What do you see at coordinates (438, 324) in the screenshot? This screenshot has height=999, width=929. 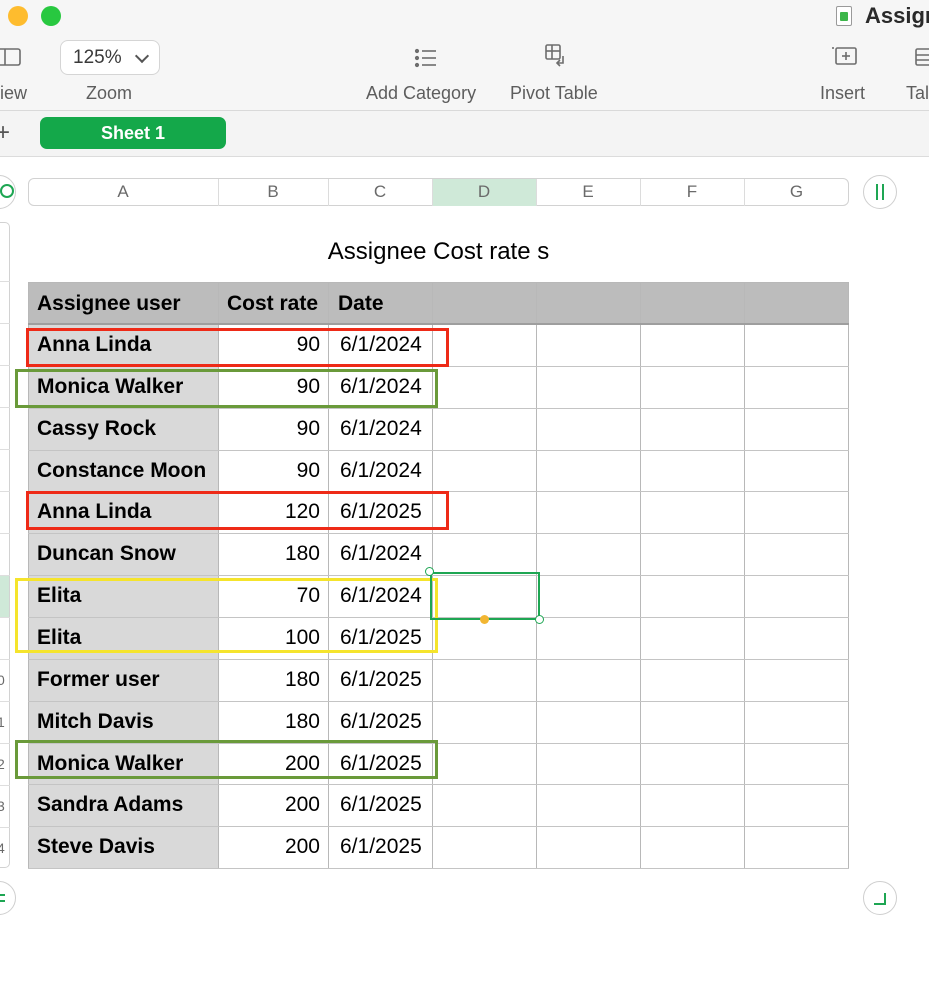 I see `header-divider` at bounding box center [438, 324].